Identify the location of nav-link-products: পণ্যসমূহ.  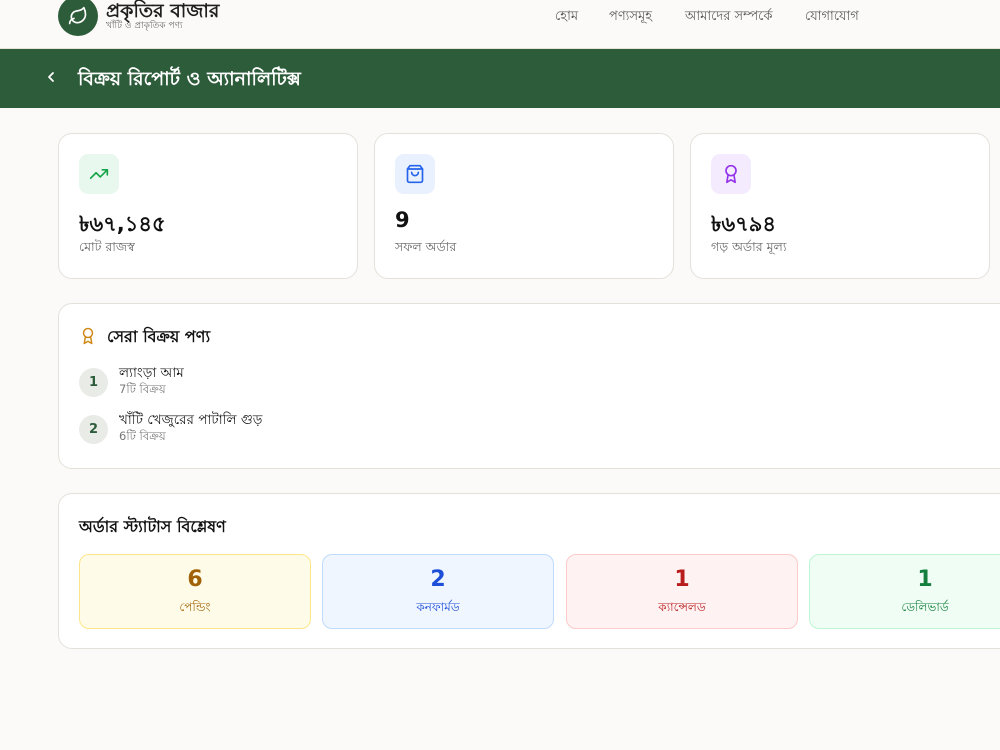
(630, 17).